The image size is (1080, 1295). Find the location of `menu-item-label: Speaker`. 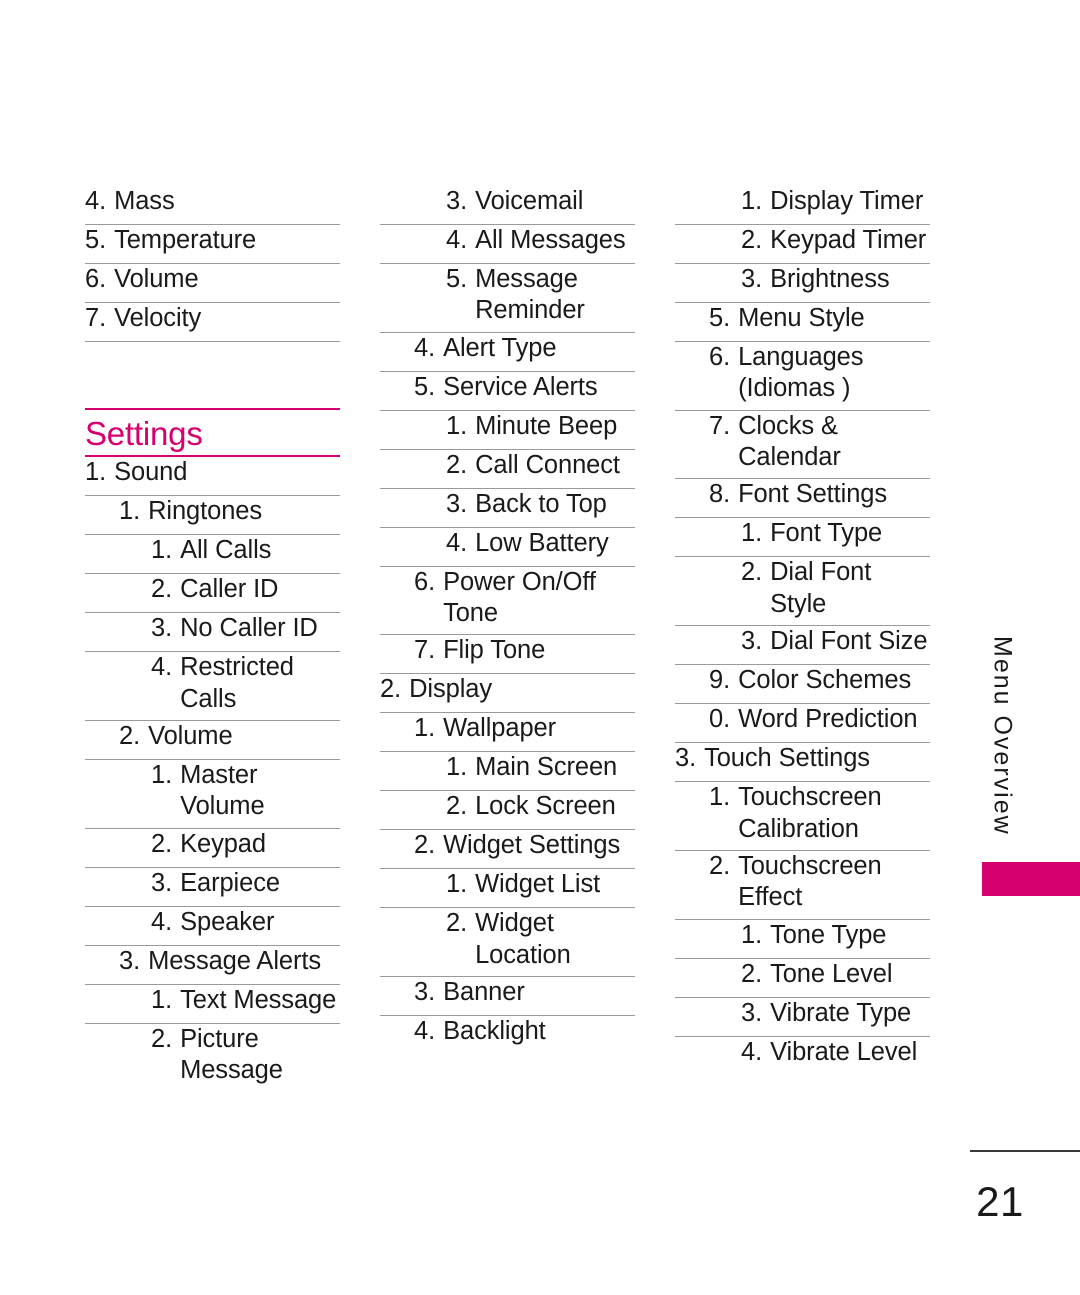

menu-item-label: Speaker is located at coordinates (227, 921).